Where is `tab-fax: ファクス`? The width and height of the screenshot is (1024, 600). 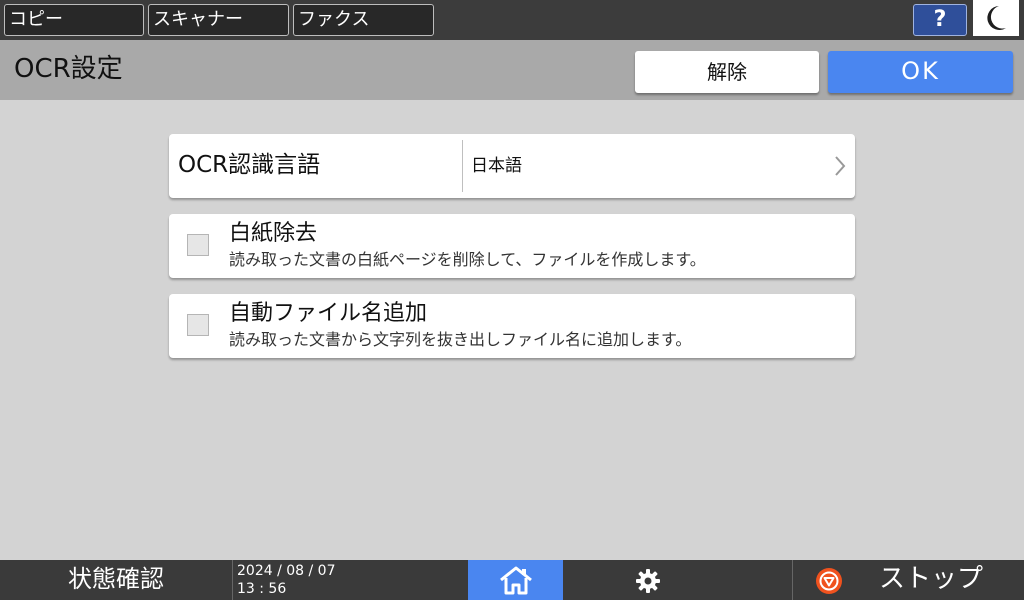
tab-fax: ファクス is located at coordinates (363, 20).